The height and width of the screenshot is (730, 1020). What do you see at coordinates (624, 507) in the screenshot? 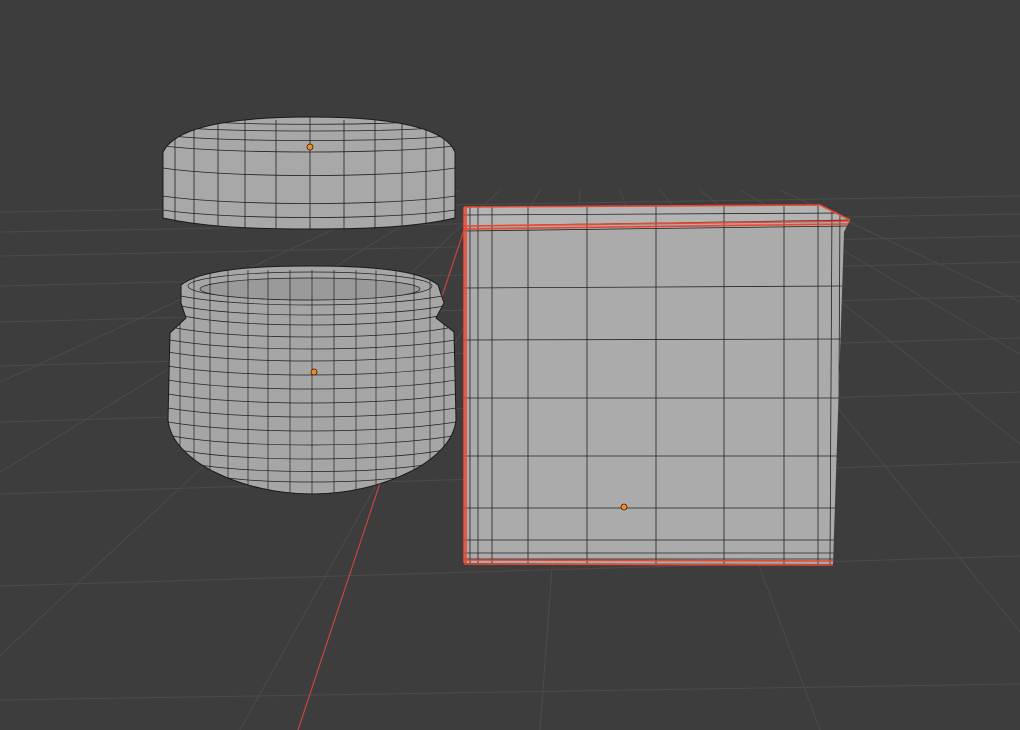
I see `cube-origin-icon` at bounding box center [624, 507].